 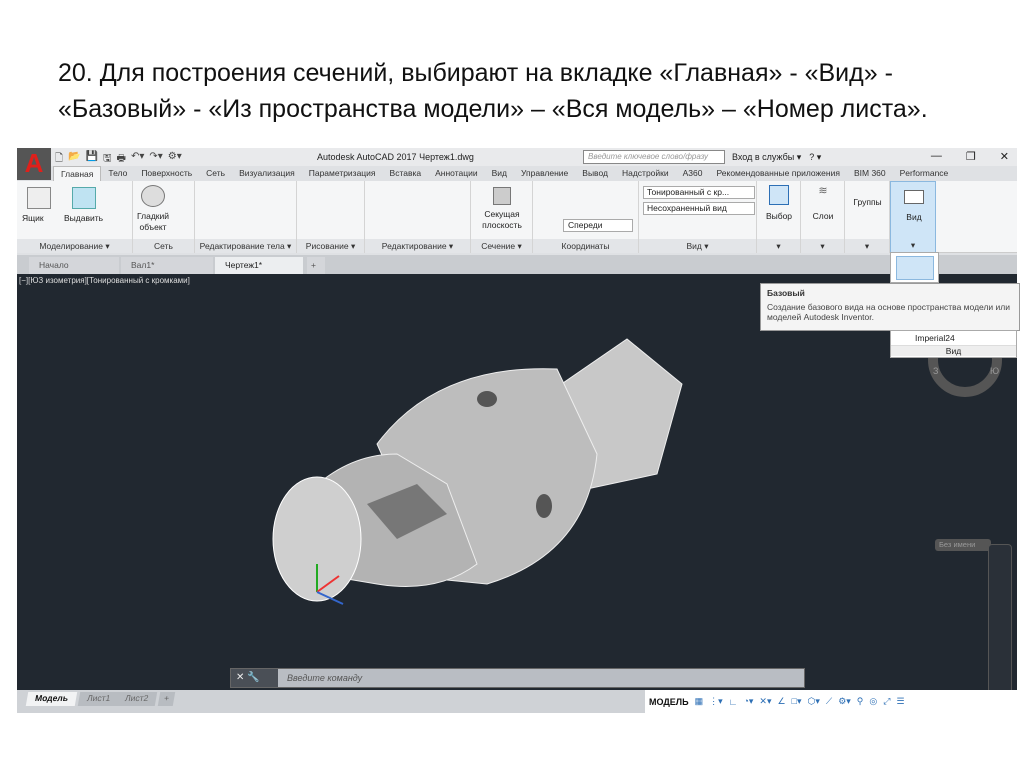 What do you see at coordinates (163, 246) in the screenshot?
I see `panel-label: Сеть` at bounding box center [163, 246].